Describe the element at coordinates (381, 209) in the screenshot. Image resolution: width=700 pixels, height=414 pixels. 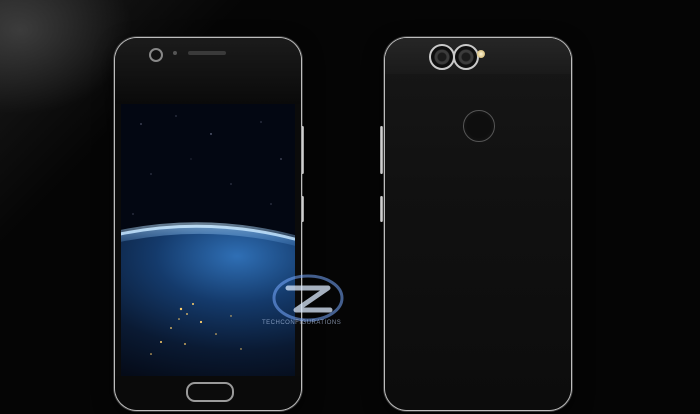
I see `back-power-button` at that location.